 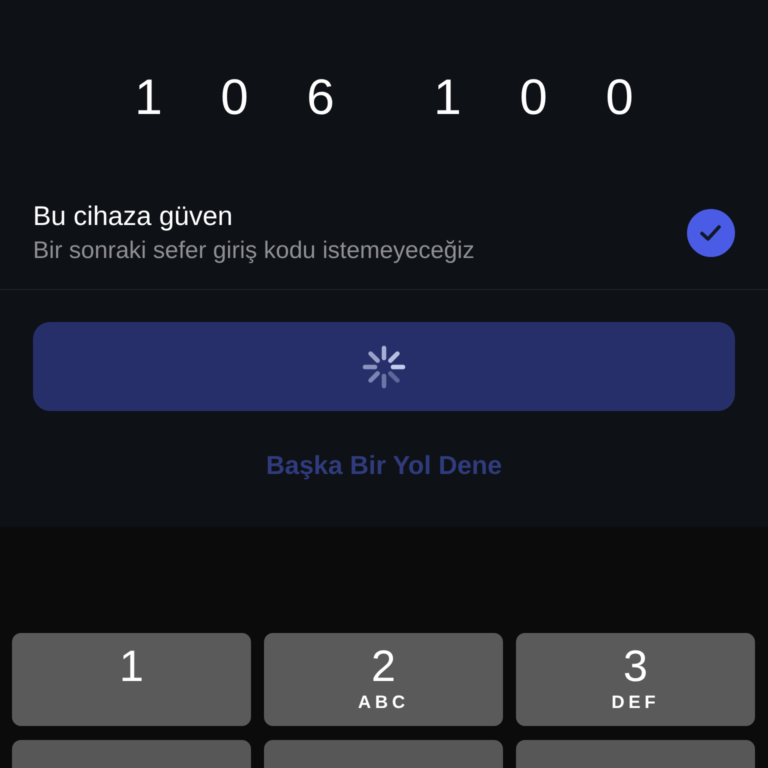 What do you see at coordinates (131, 679) in the screenshot?
I see `keypad-key: 1` at bounding box center [131, 679].